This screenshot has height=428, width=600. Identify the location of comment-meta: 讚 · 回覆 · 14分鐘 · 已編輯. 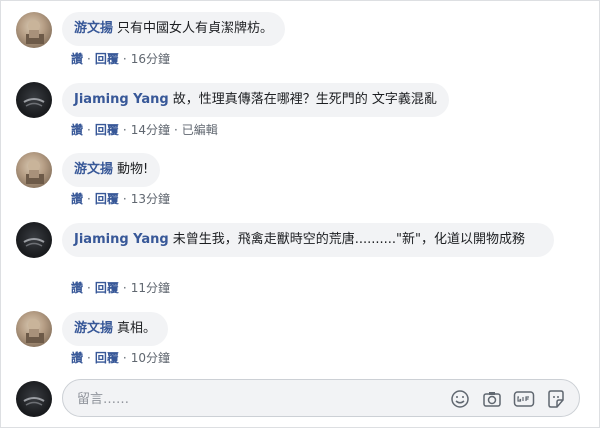
(144, 130).